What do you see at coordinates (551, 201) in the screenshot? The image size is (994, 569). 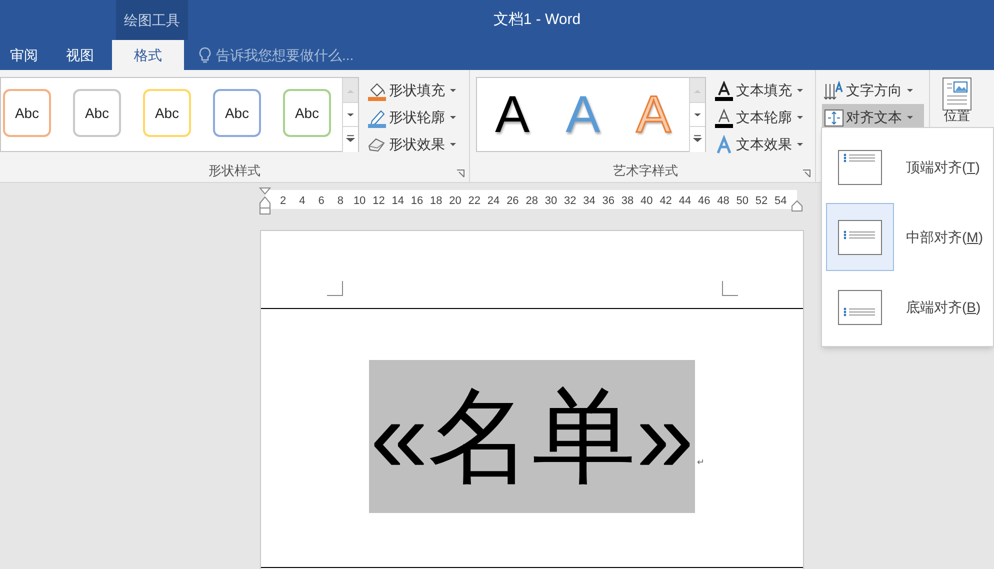 I see `ruler-number: 30` at bounding box center [551, 201].